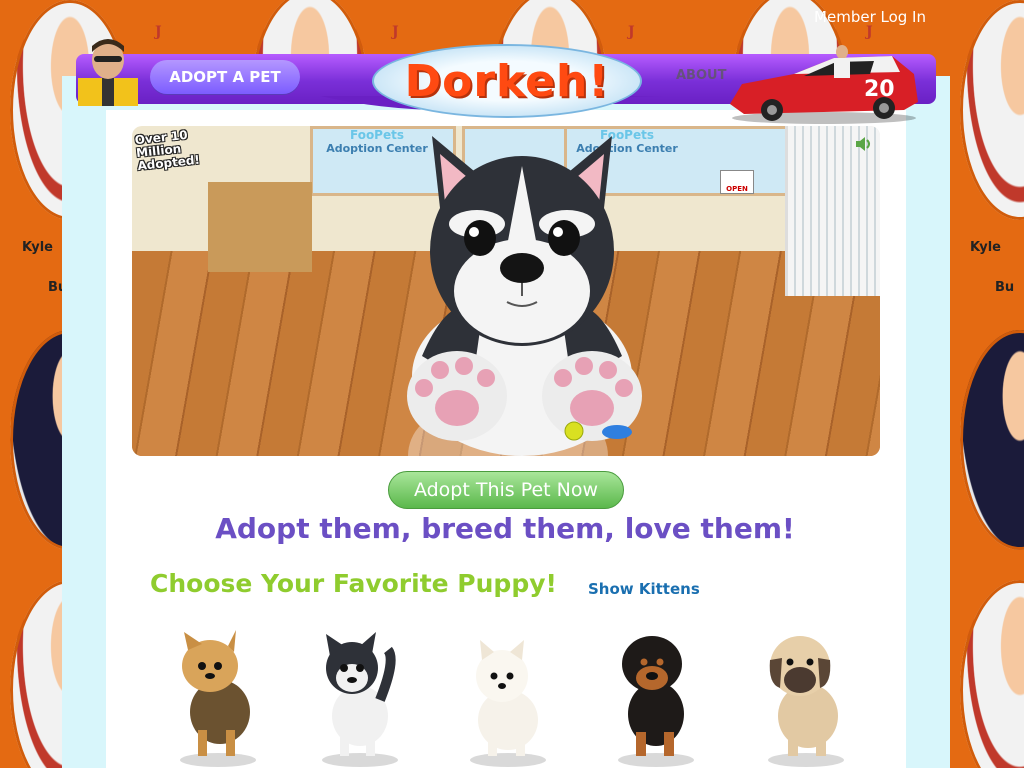  What do you see at coordinates (506, 490) in the screenshot?
I see `adopt-this-pet-button: Adopt This Pet Now` at bounding box center [506, 490].